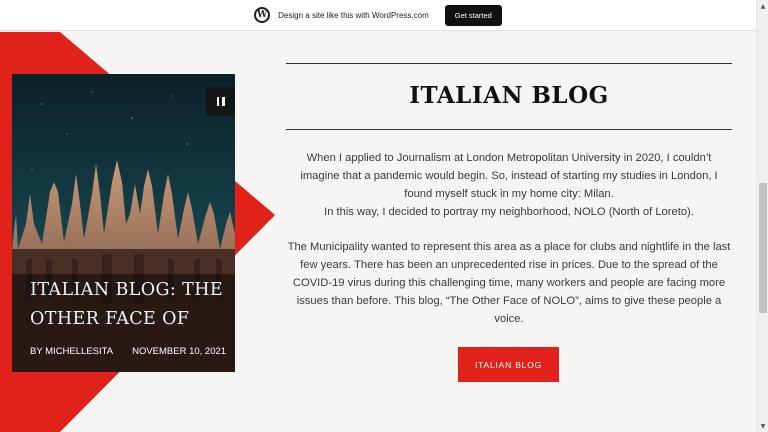  Describe the element at coordinates (763, 248) in the screenshot. I see `scroll-thumb` at that location.